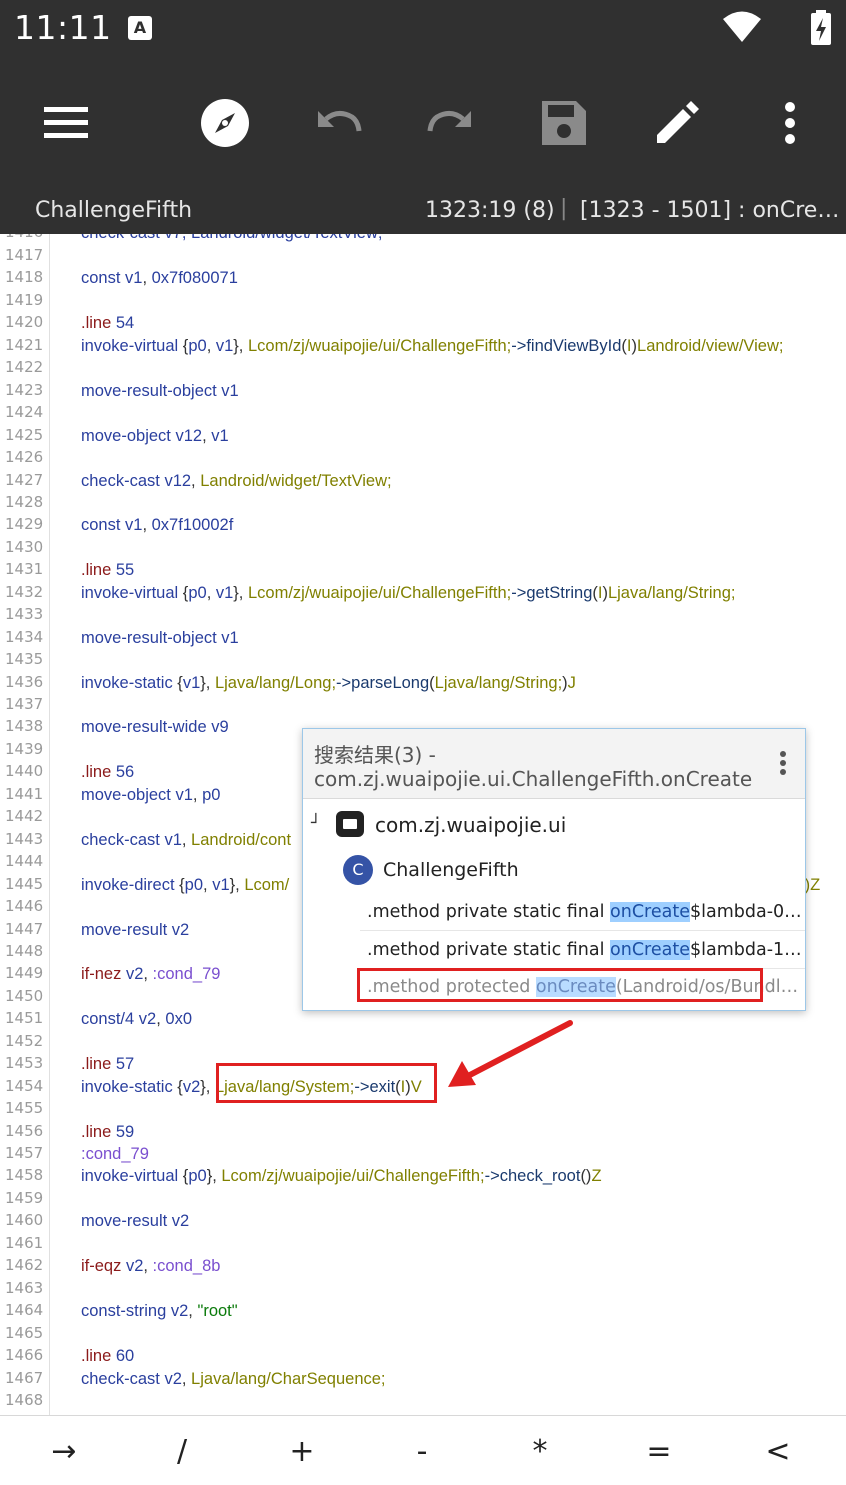  I want to click on code-line: 1428, so click(423, 503).